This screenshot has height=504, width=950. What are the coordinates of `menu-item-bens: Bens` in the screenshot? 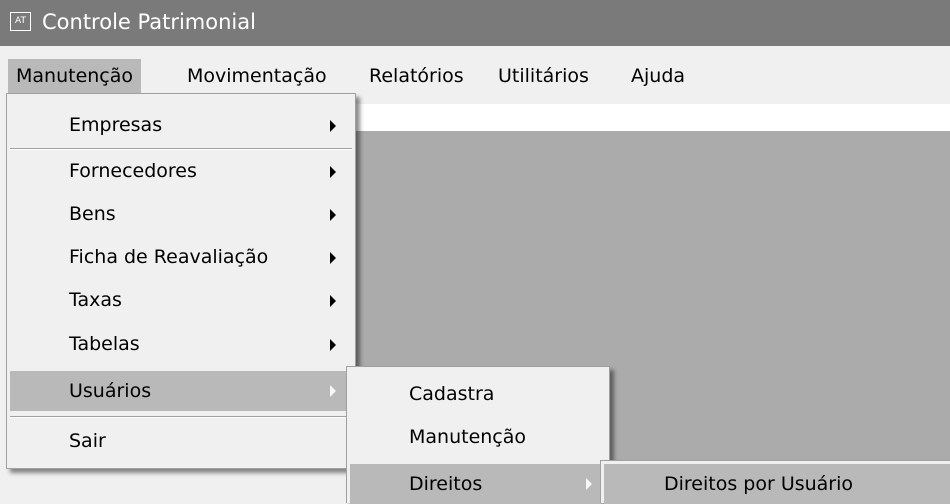 It's located at (181, 214).